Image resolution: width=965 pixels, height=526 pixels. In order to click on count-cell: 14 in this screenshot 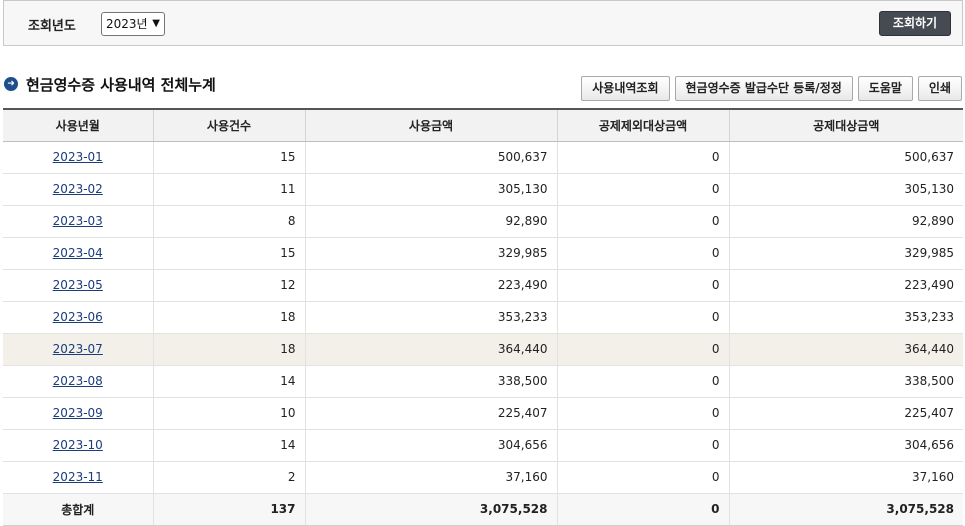, I will do `click(229, 381)`.